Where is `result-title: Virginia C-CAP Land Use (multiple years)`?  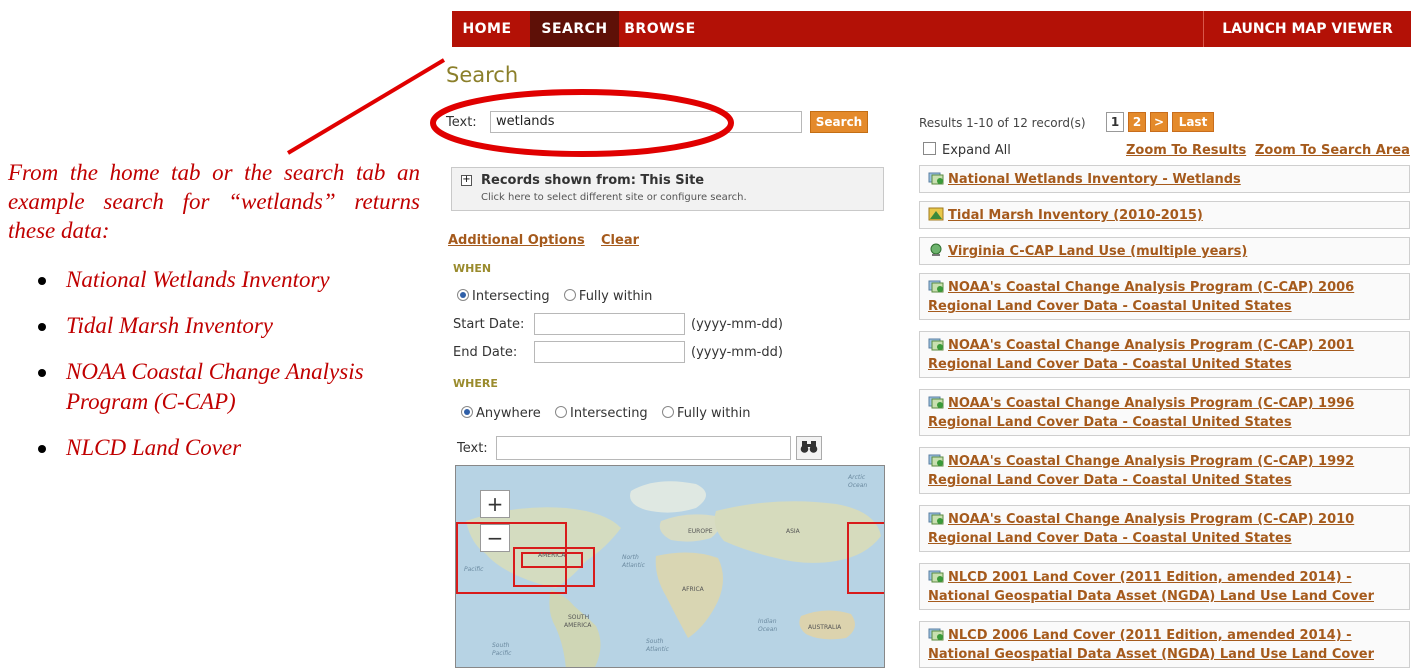 result-title: Virginia C-CAP Land Use (multiple years) is located at coordinates (1164, 251).